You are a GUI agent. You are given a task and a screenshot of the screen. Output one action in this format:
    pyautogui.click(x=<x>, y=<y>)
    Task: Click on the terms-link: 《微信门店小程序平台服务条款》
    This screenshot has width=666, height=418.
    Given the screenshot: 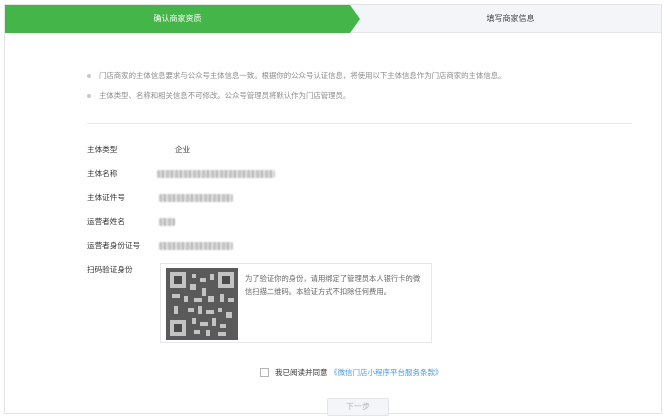 What is the action you would take?
    pyautogui.click(x=386, y=372)
    